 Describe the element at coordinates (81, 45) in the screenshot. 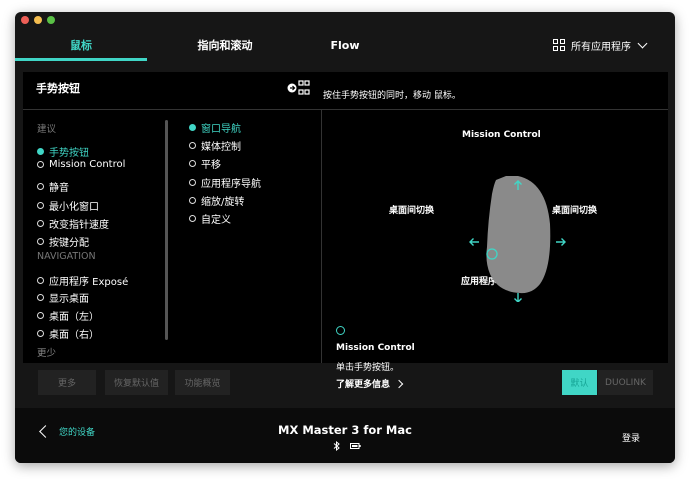

I see `tab-mouse: 鼠标` at that location.